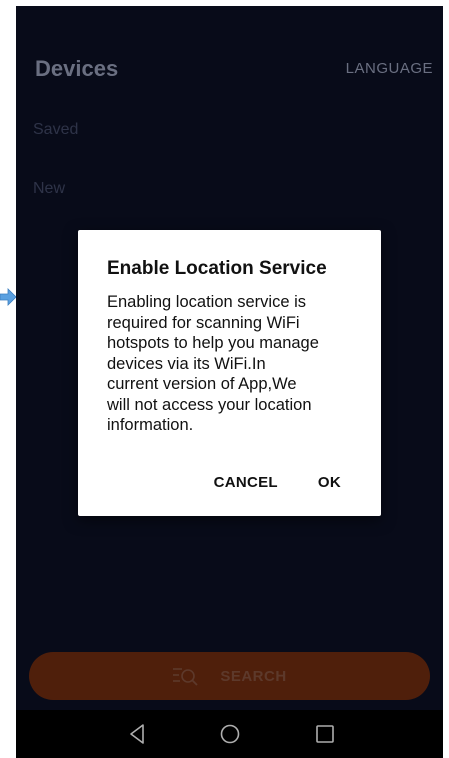 Image resolution: width=449 pixels, height=758 pixels. Describe the element at coordinates (217, 268) in the screenshot. I see `dialog-title: Enable Location Service` at that location.